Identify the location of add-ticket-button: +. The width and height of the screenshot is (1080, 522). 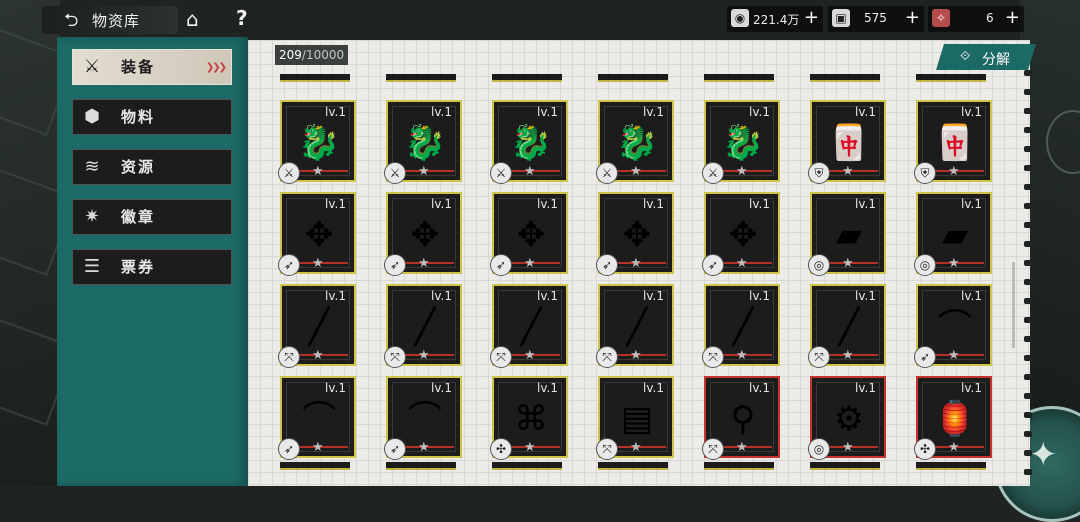
(912, 17).